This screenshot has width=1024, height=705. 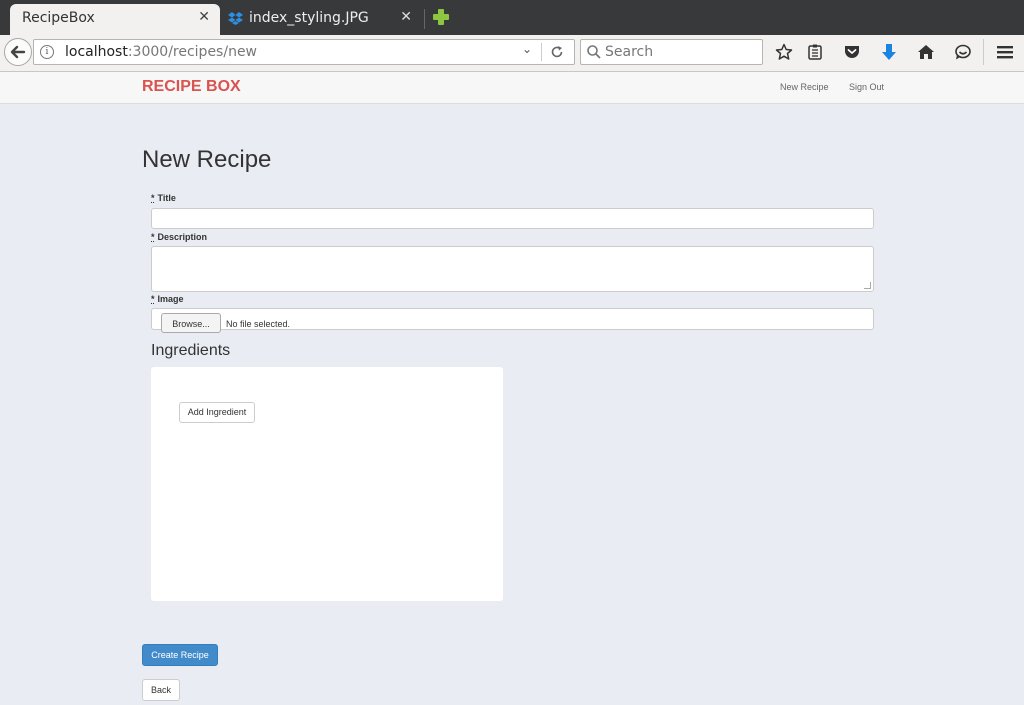 What do you see at coordinates (180, 655) in the screenshot?
I see `create-recipe-button: Create Recipe` at bounding box center [180, 655].